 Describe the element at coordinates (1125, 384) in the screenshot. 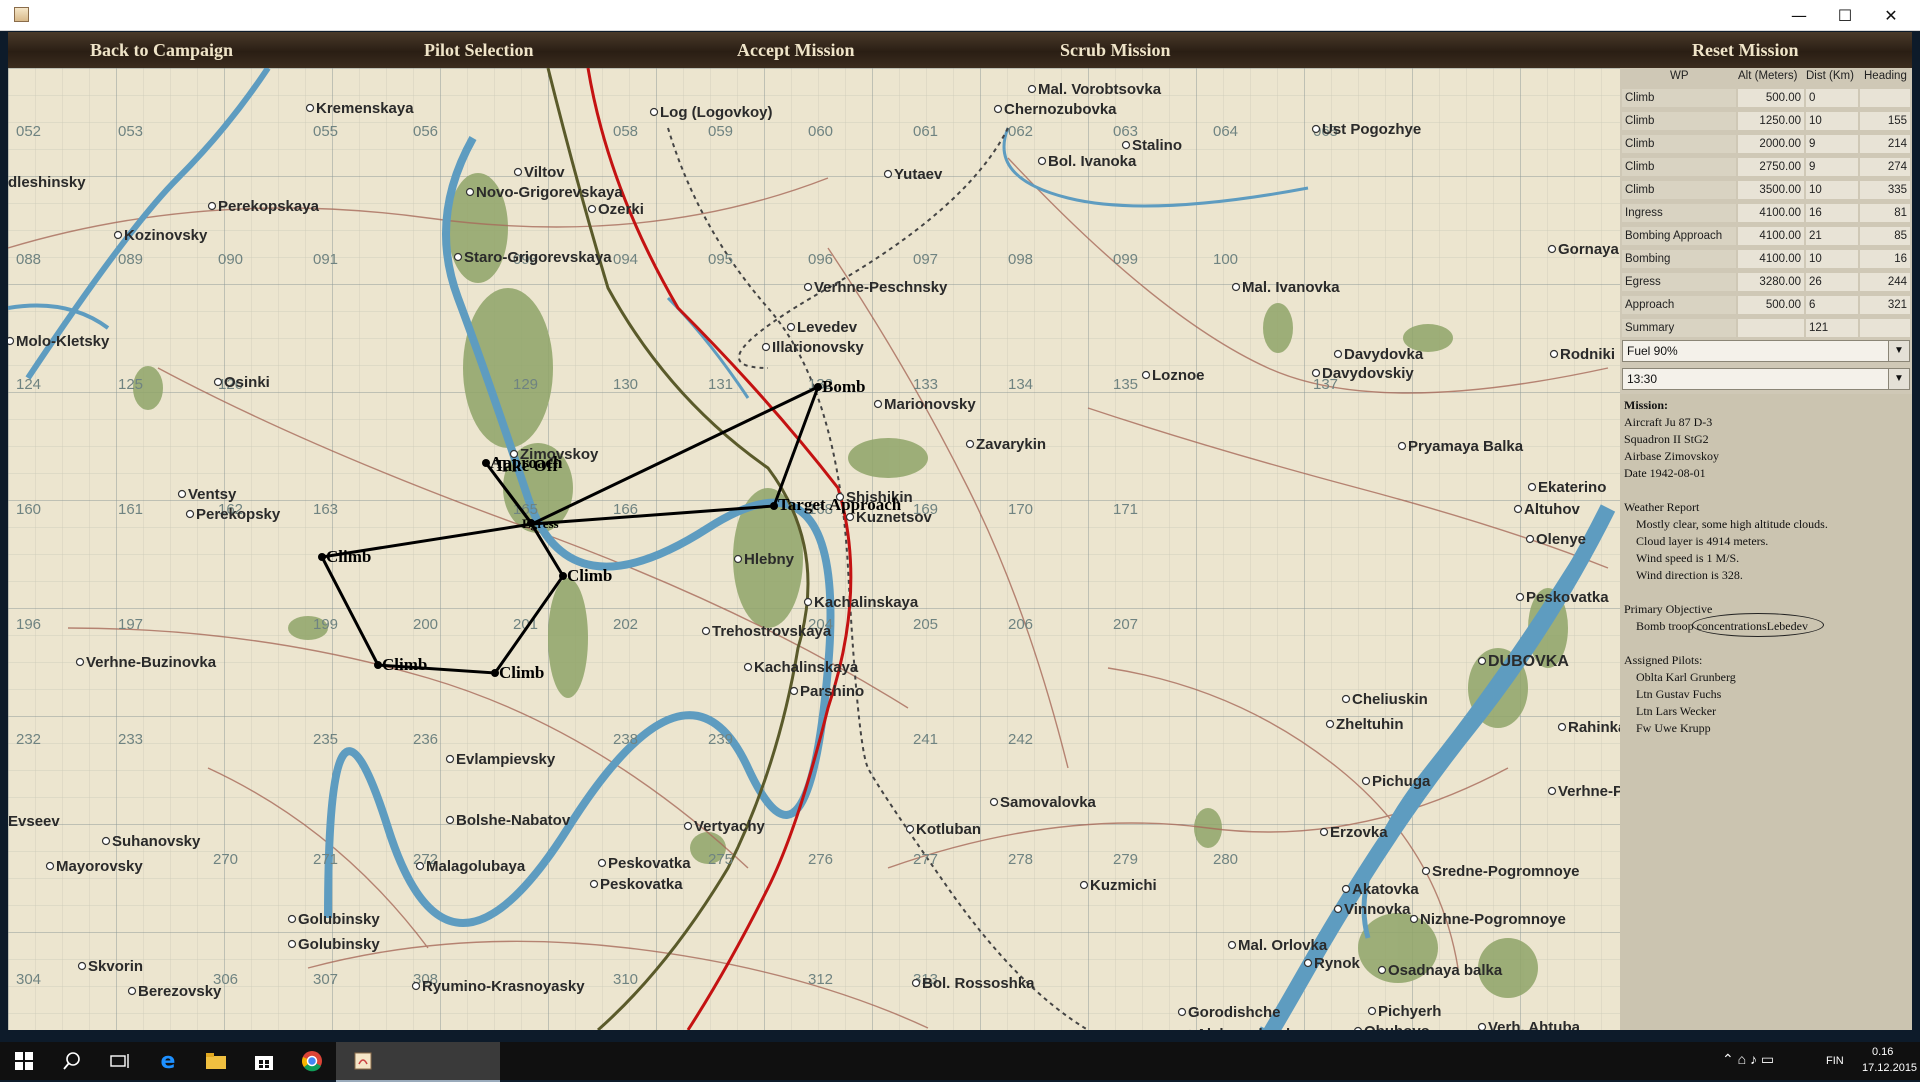

I see `grid-square-number: 135` at that location.